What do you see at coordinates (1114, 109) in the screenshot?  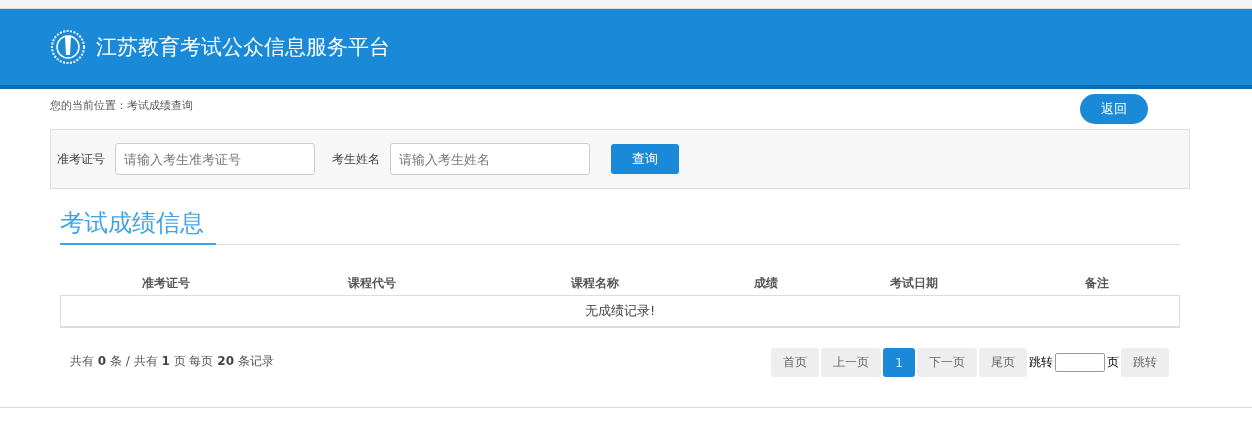 I see `back-button: 返回` at bounding box center [1114, 109].